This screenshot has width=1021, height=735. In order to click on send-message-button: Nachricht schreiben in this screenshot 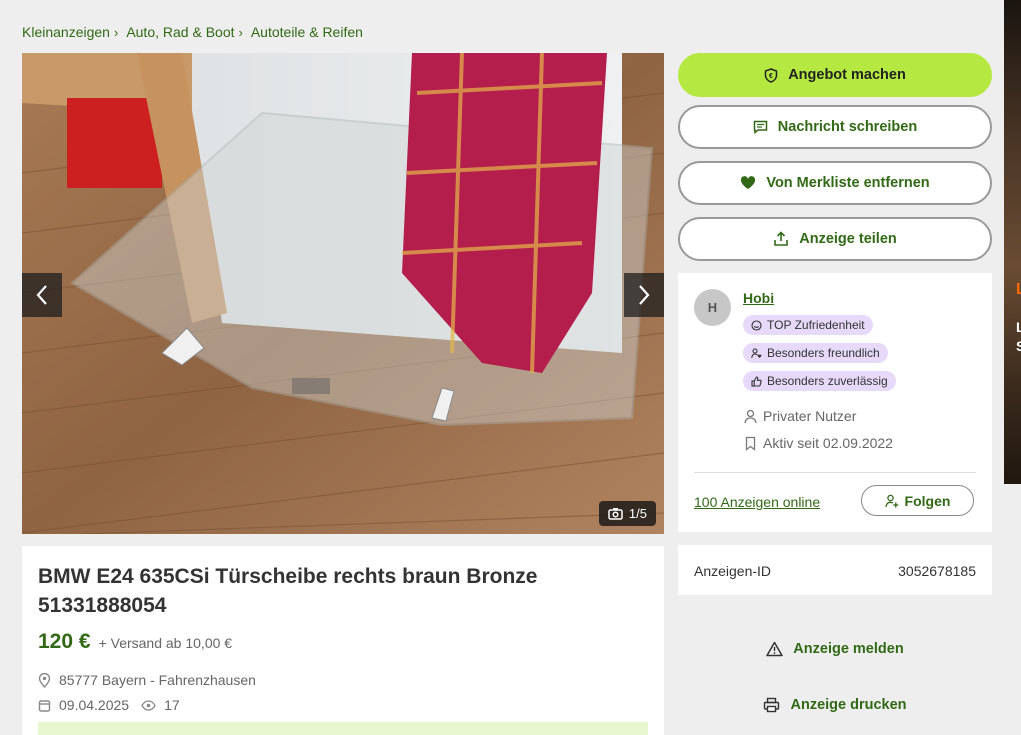, I will do `click(835, 127)`.